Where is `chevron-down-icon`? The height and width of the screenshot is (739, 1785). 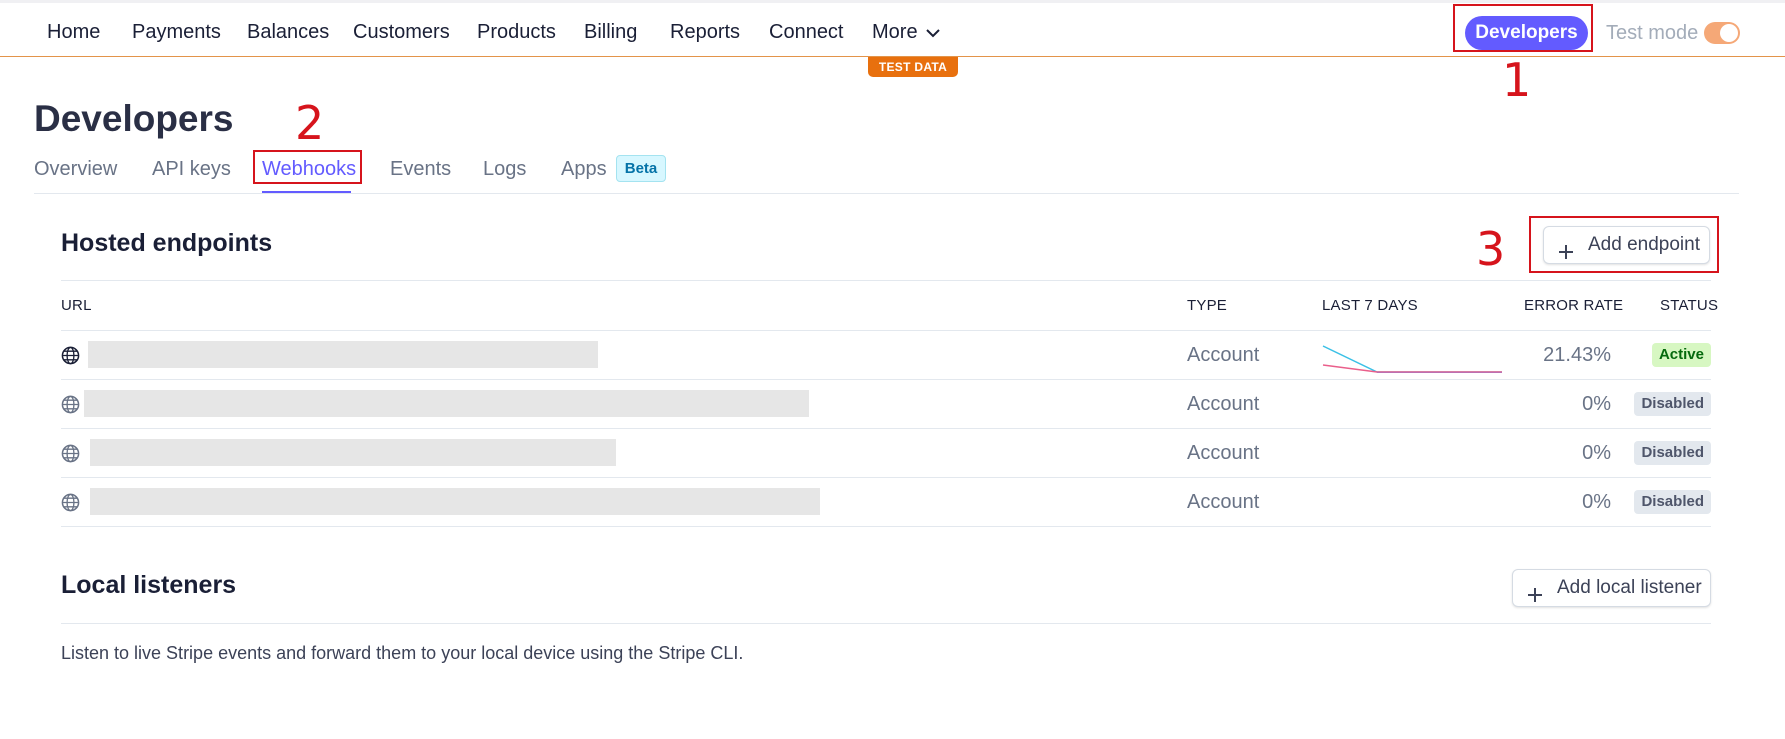
chevron-down-icon is located at coordinates (932, 32).